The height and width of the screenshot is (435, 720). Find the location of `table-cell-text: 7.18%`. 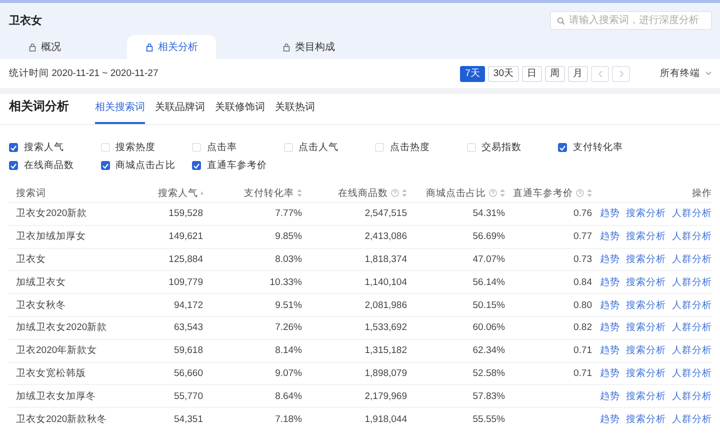

table-cell-text: 7.18% is located at coordinates (288, 419).